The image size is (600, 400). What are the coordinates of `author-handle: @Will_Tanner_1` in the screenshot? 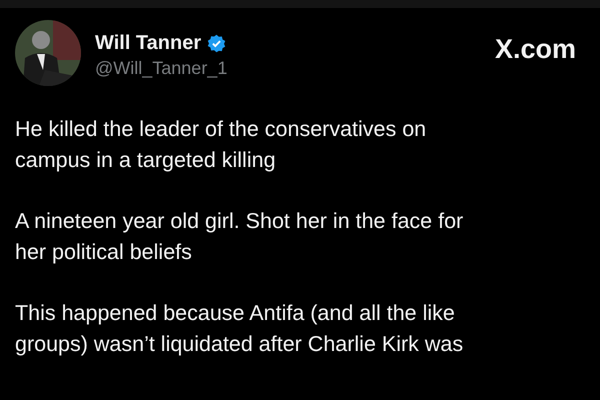 It's located at (288, 68).